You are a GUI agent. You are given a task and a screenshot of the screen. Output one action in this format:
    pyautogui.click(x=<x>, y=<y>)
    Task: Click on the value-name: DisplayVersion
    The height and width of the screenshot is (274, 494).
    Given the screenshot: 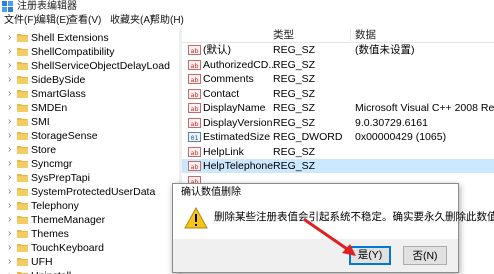 What is the action you would take?
    pyautogui.click(x=238, y=122)
    